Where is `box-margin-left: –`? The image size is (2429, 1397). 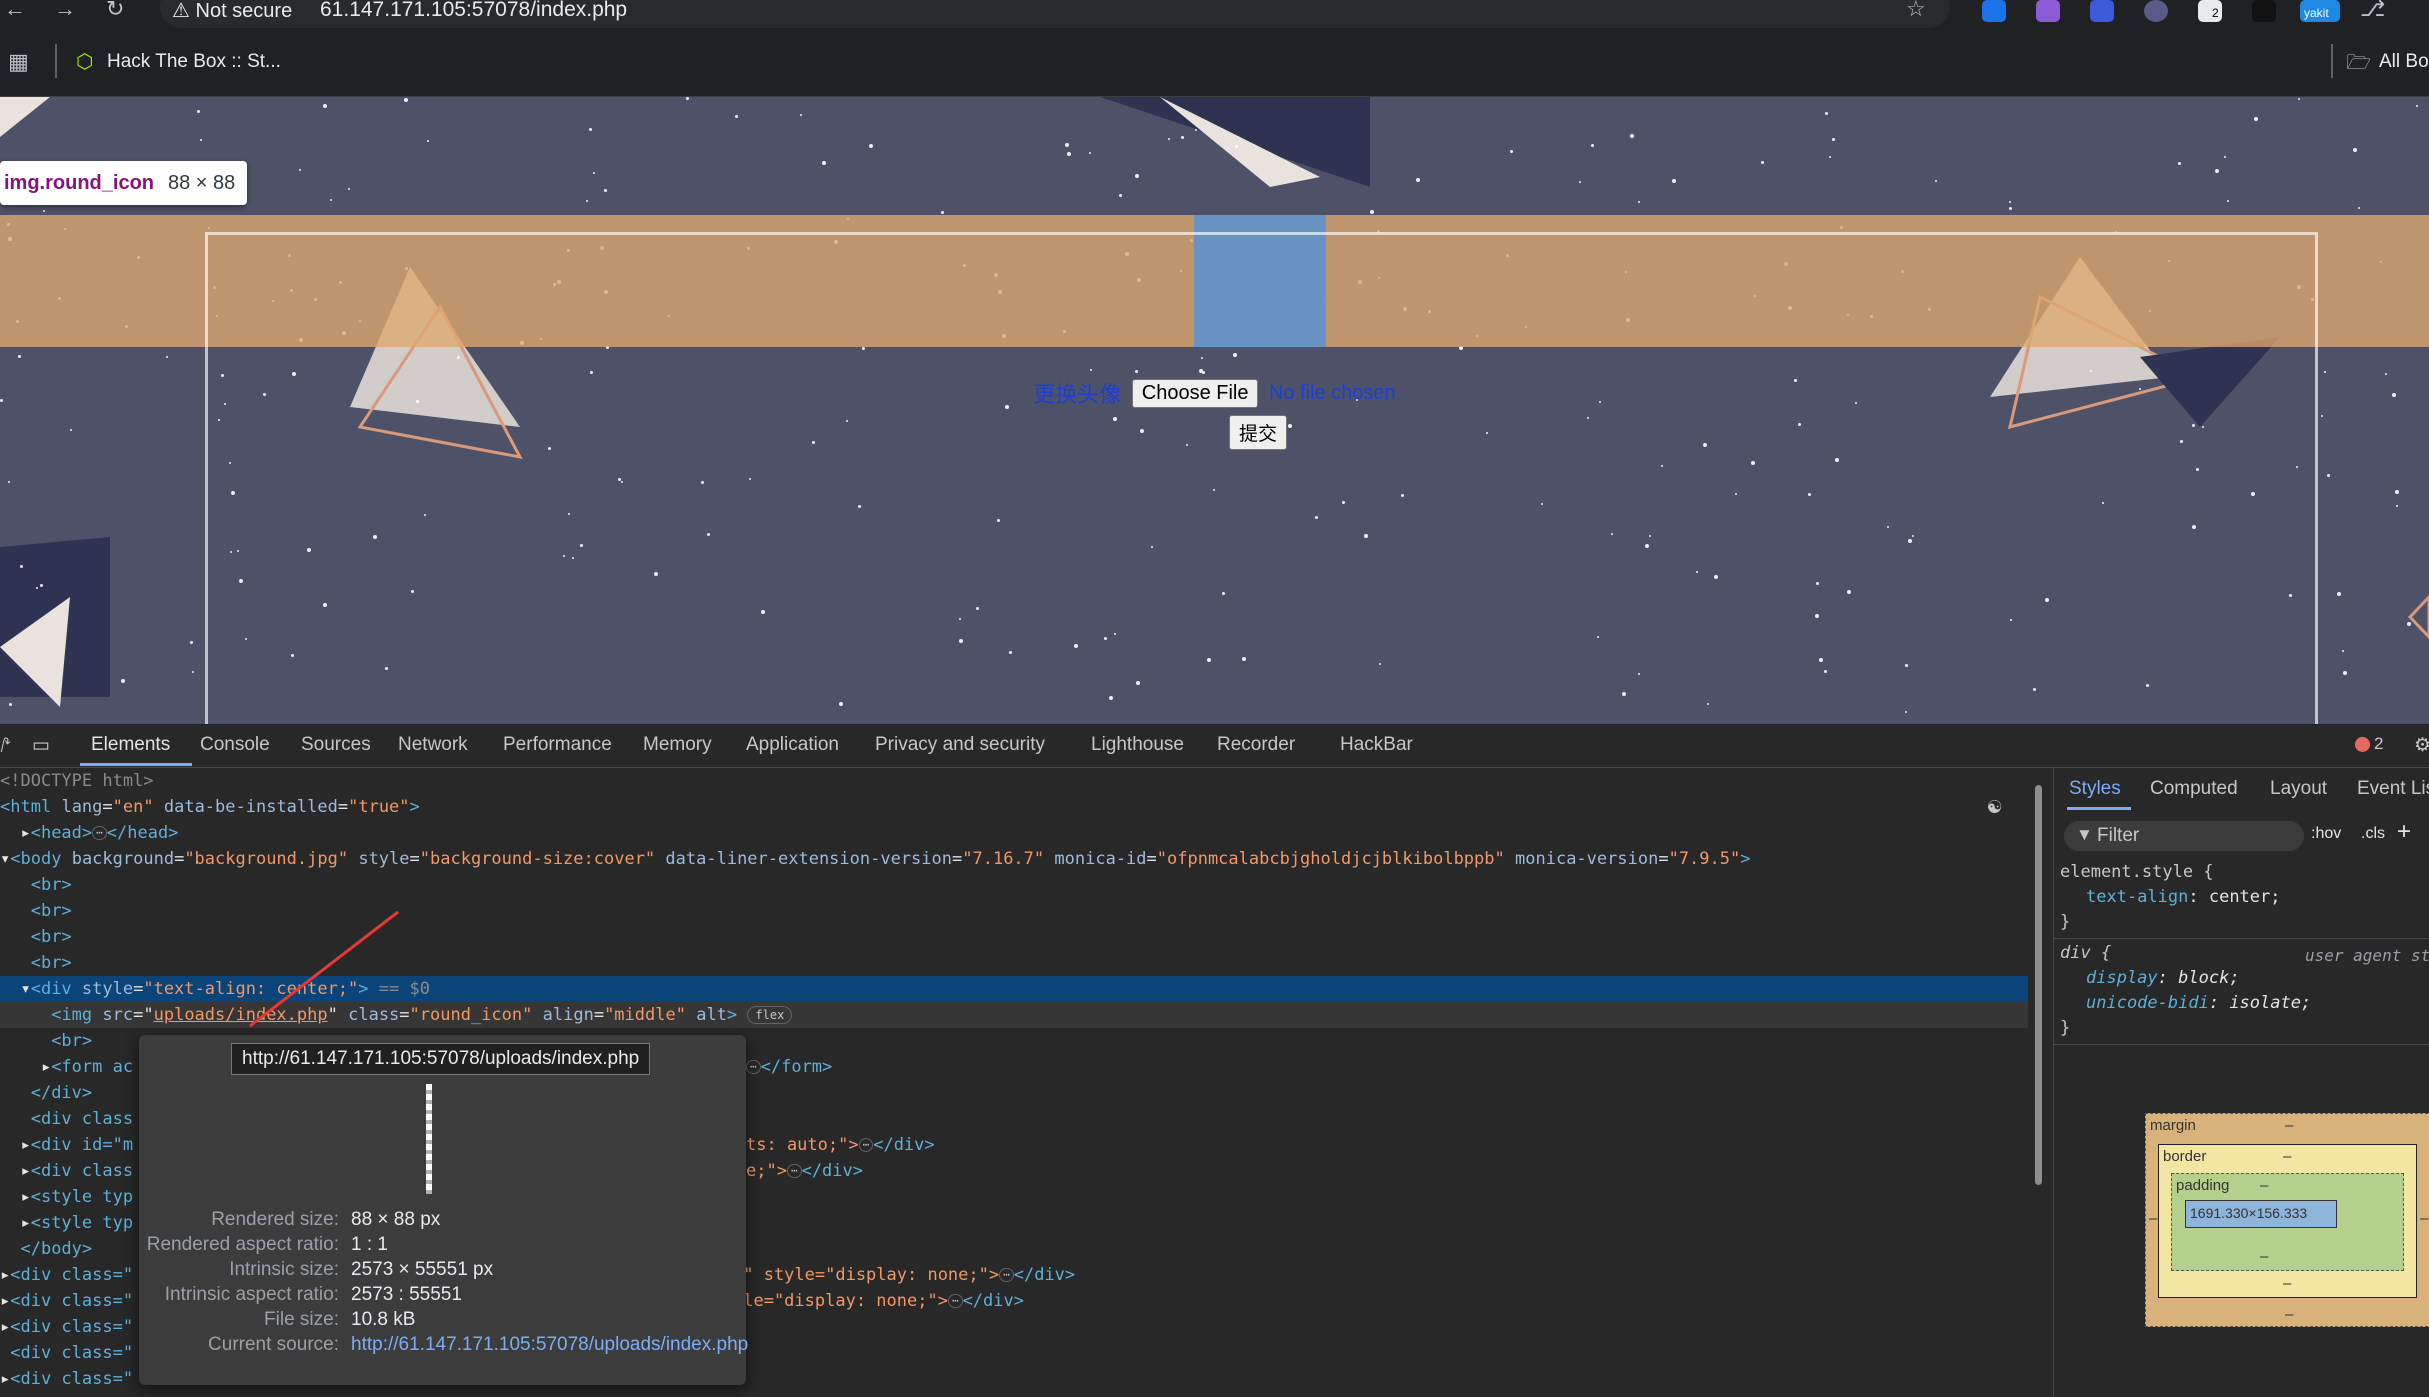 box-margin-left: – is located at coordinates (2153, 1218).